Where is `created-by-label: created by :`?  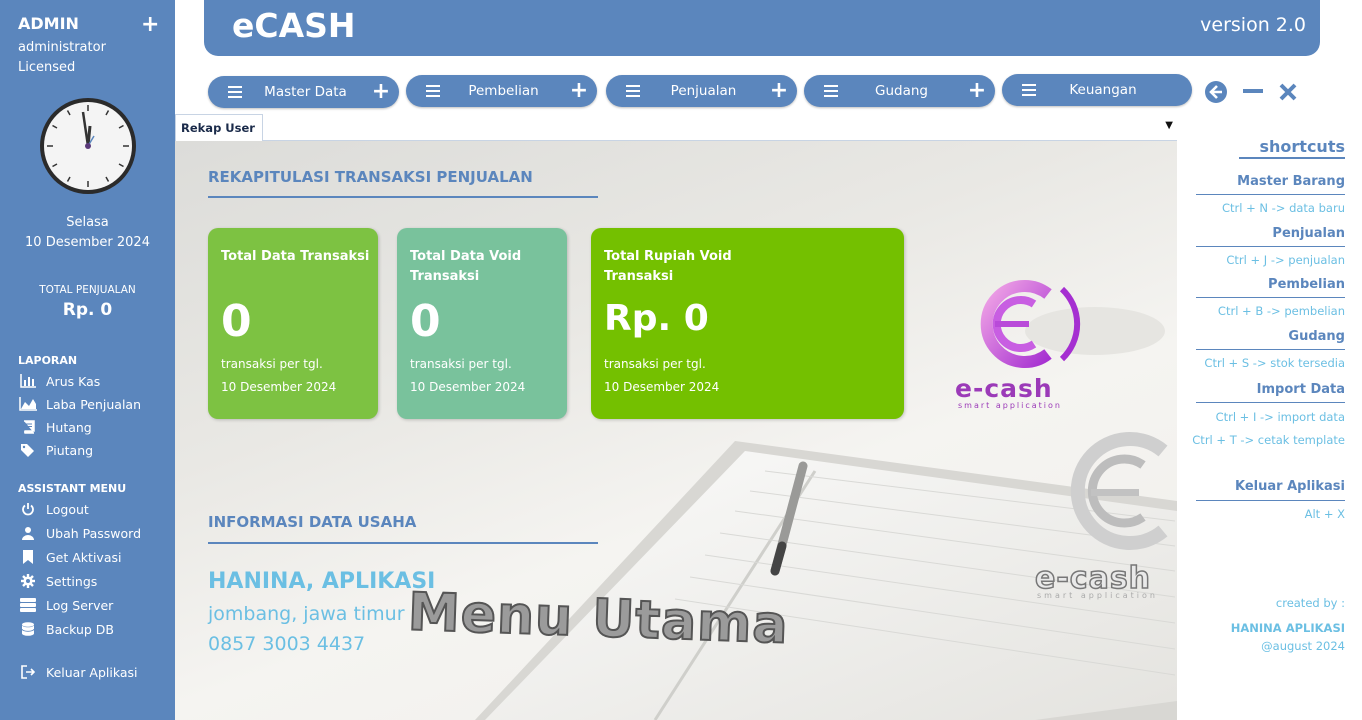 created-by-label: created by : is located at coordinates (1310, 603).